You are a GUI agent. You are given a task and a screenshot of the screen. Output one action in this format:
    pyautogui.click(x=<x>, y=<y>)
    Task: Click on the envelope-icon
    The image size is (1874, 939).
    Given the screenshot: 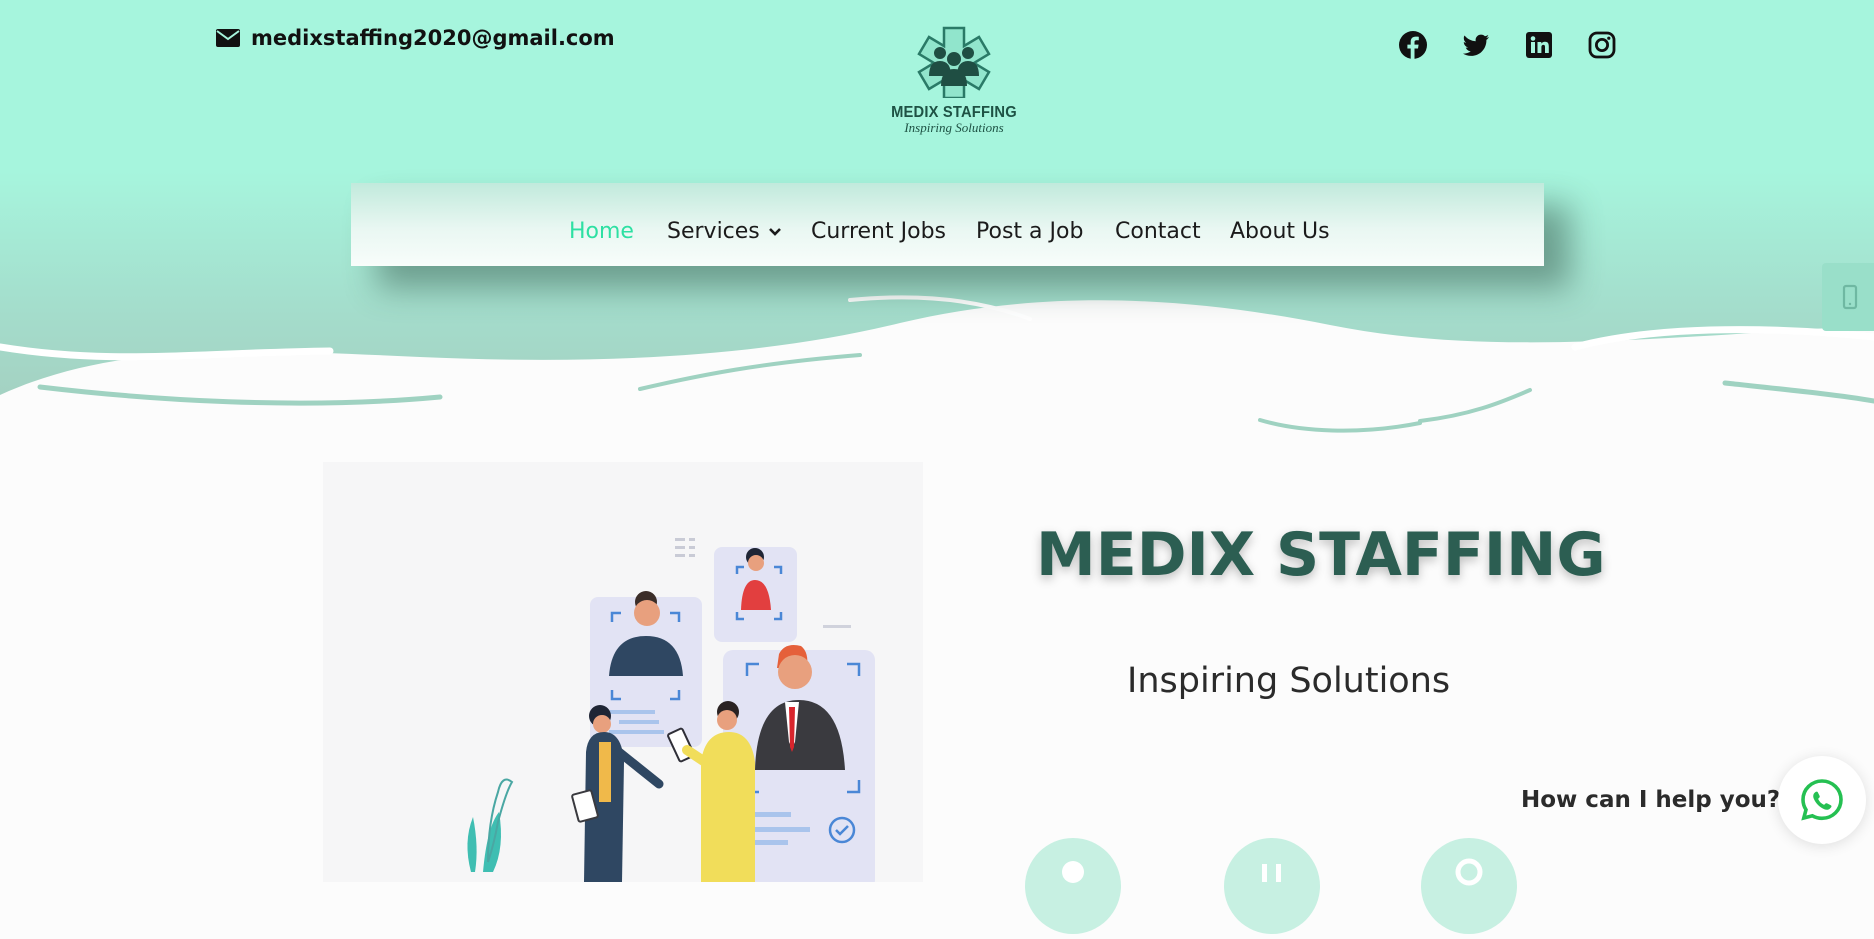 What is the action you would take?
    pyautogui.click(x=228, y=38)
    